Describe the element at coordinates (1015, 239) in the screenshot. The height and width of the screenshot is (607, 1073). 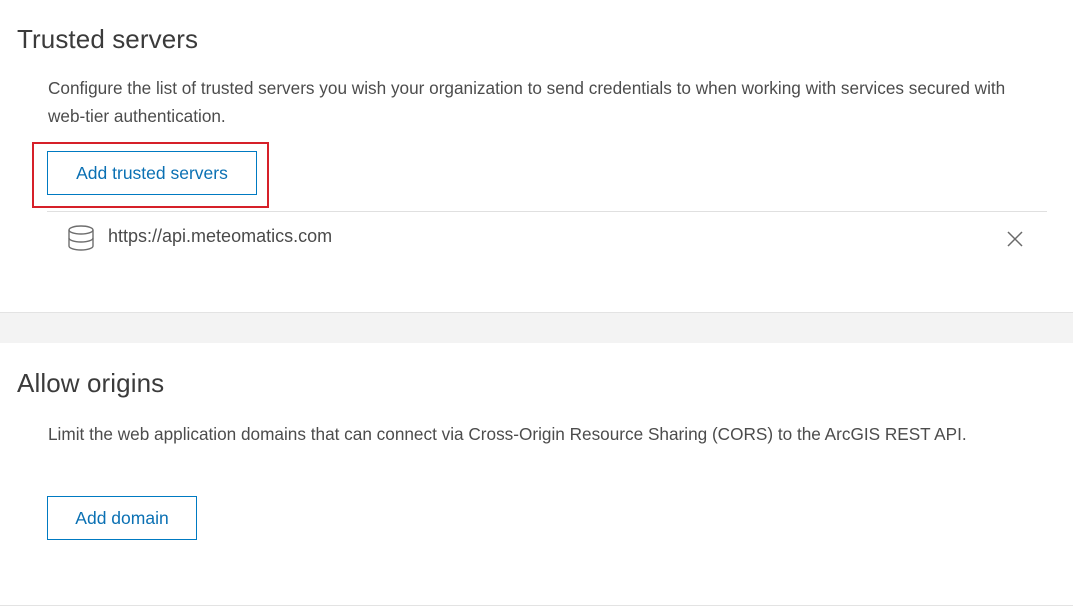
I see `remove-server-close-icon` at that location.